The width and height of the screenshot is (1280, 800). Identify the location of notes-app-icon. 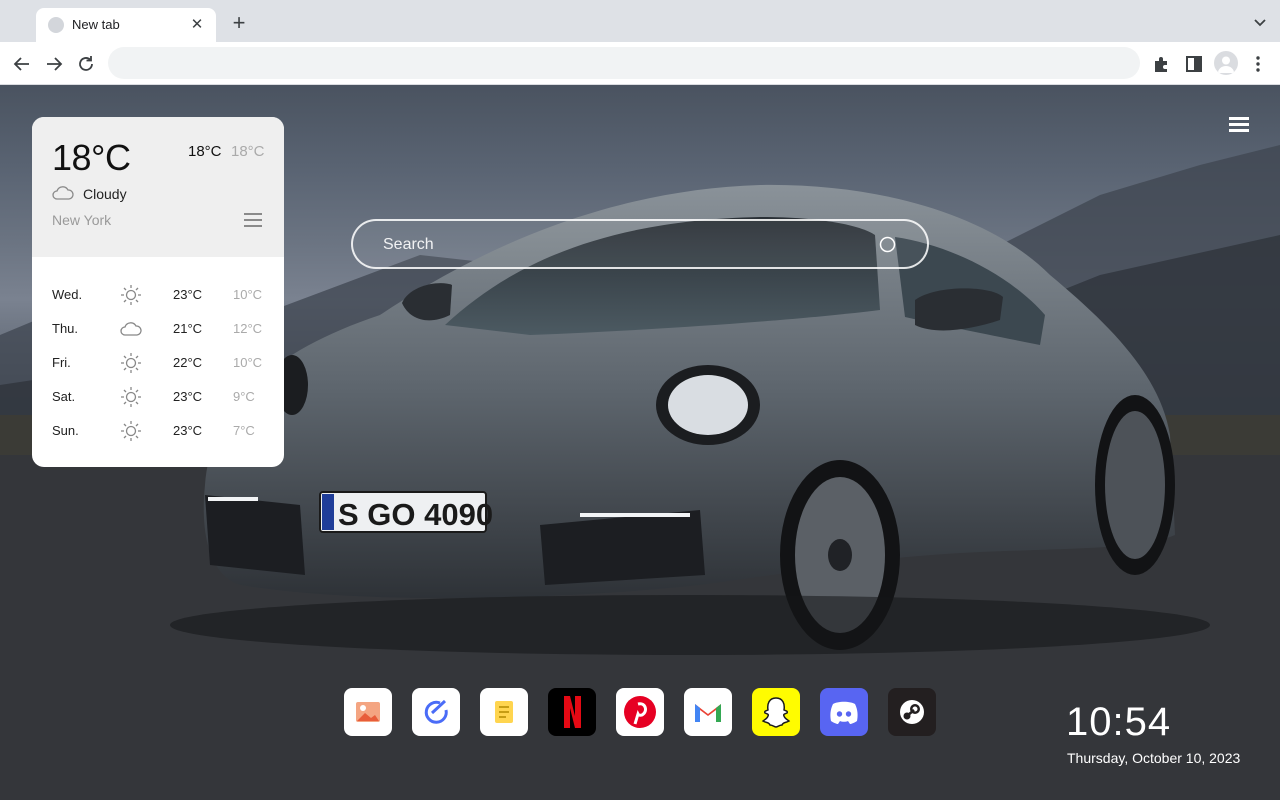
(504, 712).